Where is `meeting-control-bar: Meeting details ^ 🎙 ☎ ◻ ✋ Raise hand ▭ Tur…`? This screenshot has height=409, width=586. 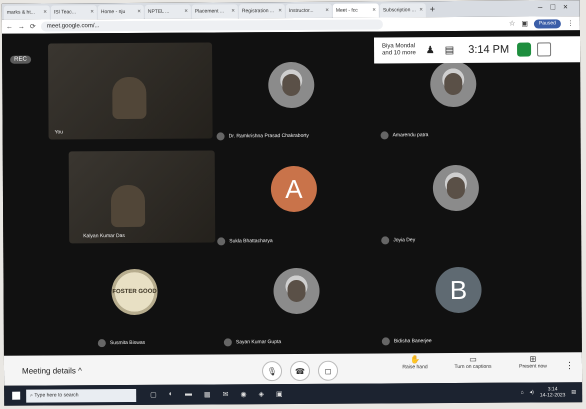
meeting-control-bar: Meeting details ^ 🎙 ☎ ◻ ✋ Raise hand ▭ Tur… is located at coordinates (293, 369).